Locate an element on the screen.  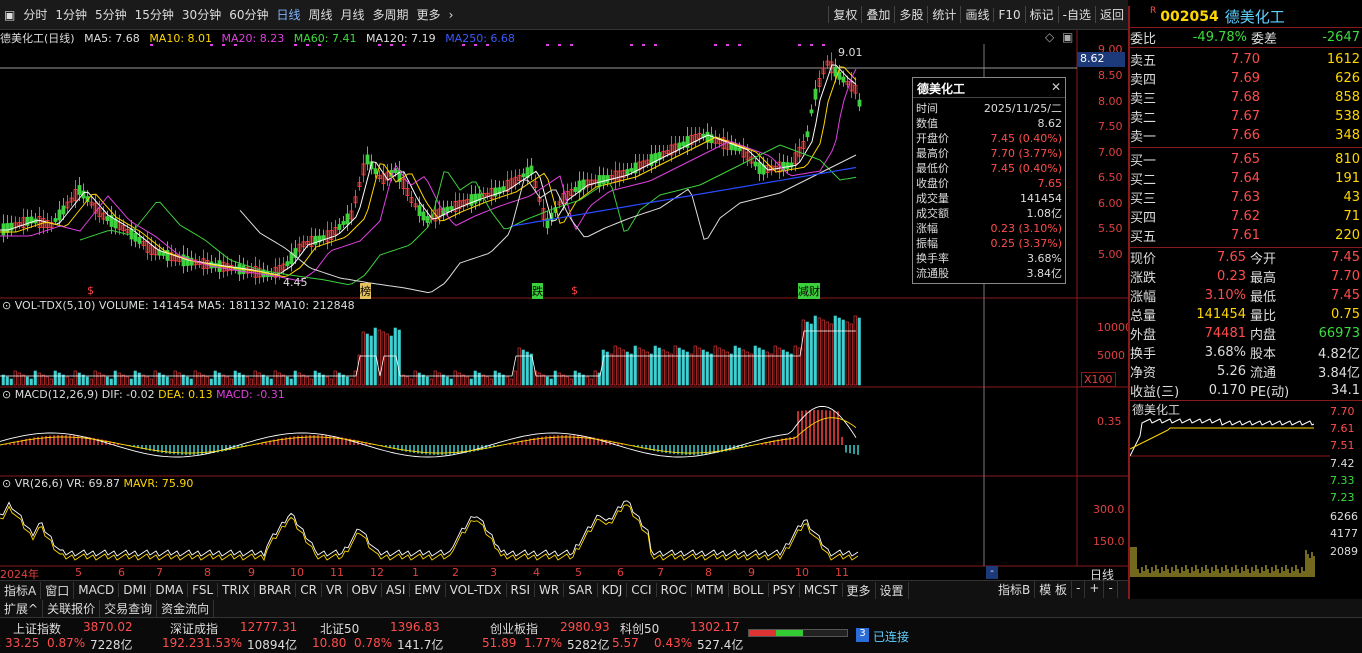
chevron-right-icon: › is located at coordinates (451, 15).